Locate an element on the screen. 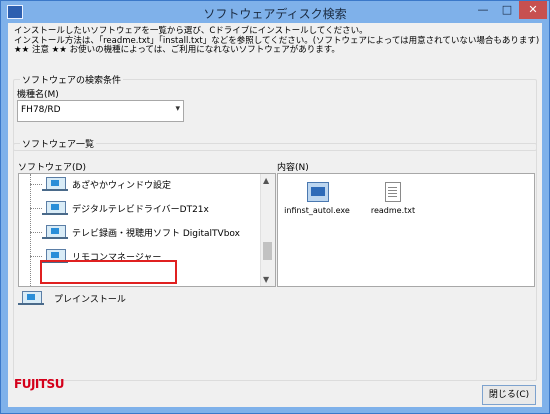 This screenshot has width=550, height=414. tree-item-azayaka-window: あざやかウィンドウ設定 is located at coordinates (138, 184).